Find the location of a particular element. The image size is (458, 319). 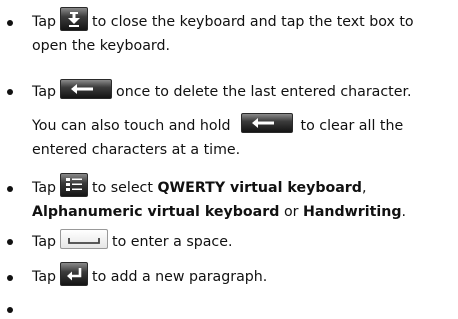

list-item-line: entered characters at a time. is located at coordinates (136, 150).